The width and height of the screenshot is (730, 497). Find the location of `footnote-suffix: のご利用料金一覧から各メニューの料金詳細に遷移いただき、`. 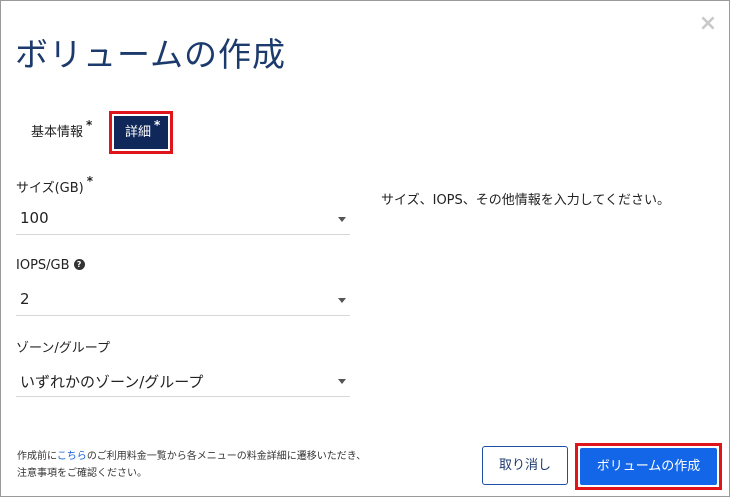

footnote-suffix: のご利用料金一覧から各メニューの料金詳細に遷移いただき、 is located at coordinates (226, 456).